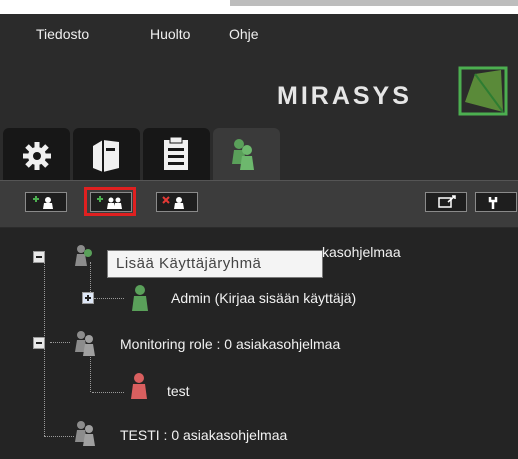  I want to click on user-green-icon, so click(140, 298).